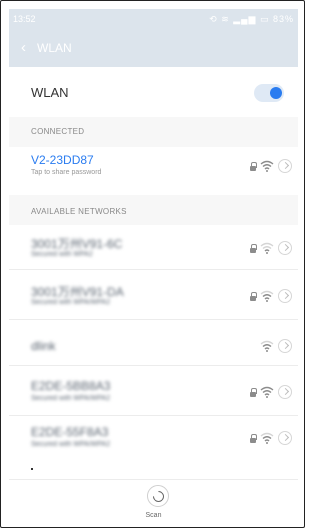  What do you see at coordinates (153, 438) in the screenshot?
I see `network-row: E2DE-55F8A3 Secured with WPA/WPA2` at bounding box center [153, 438].